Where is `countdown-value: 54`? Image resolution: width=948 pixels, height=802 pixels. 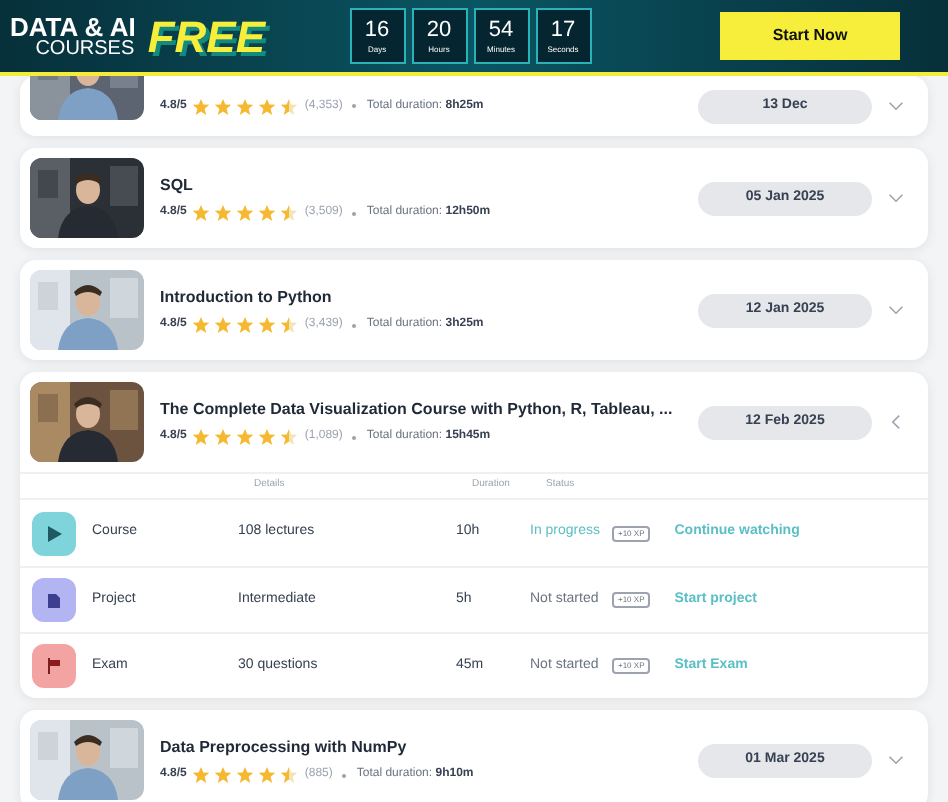 countdown-value: 54 is located at coordinates (501, 30).